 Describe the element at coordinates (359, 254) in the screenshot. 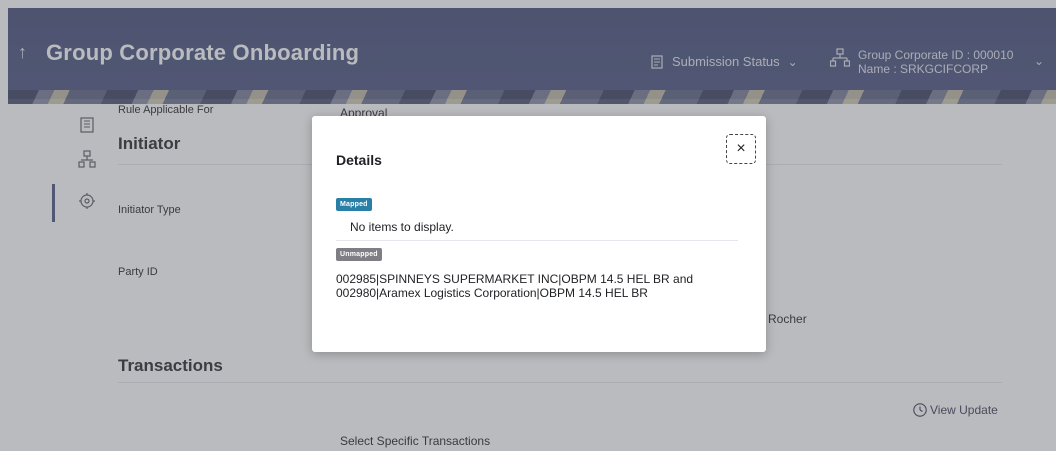

I see `unmapped-badge: Unmapped` at that location.